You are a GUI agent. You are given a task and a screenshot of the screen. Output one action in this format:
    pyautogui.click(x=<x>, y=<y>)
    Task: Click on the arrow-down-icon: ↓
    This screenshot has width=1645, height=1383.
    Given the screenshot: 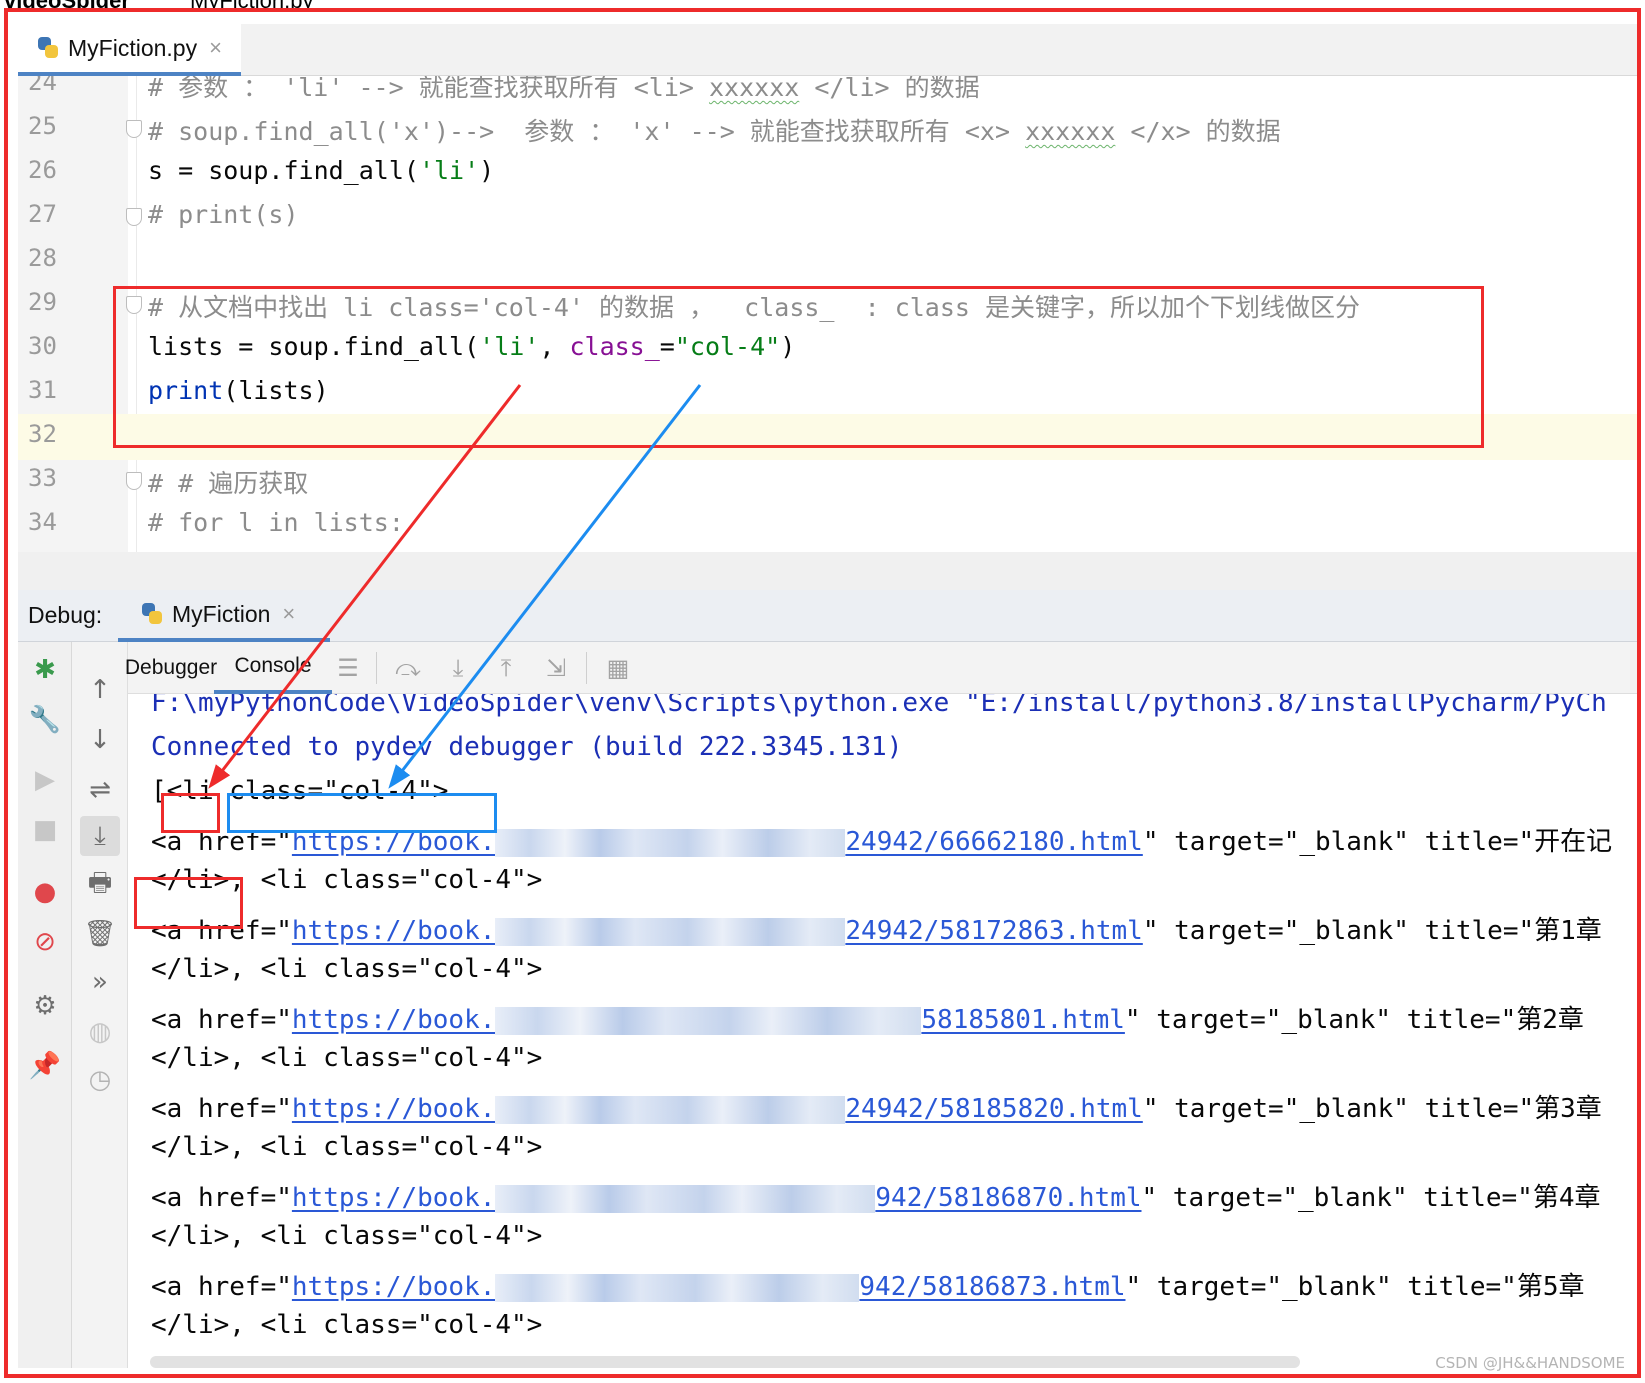 What is the action you would take?
    pyautogui.click(x=100, y=740)
    